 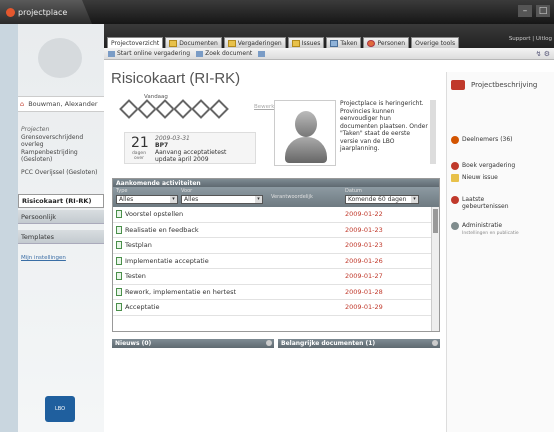 I want to click on maximize-icon: □, so click(x=543, y=11).